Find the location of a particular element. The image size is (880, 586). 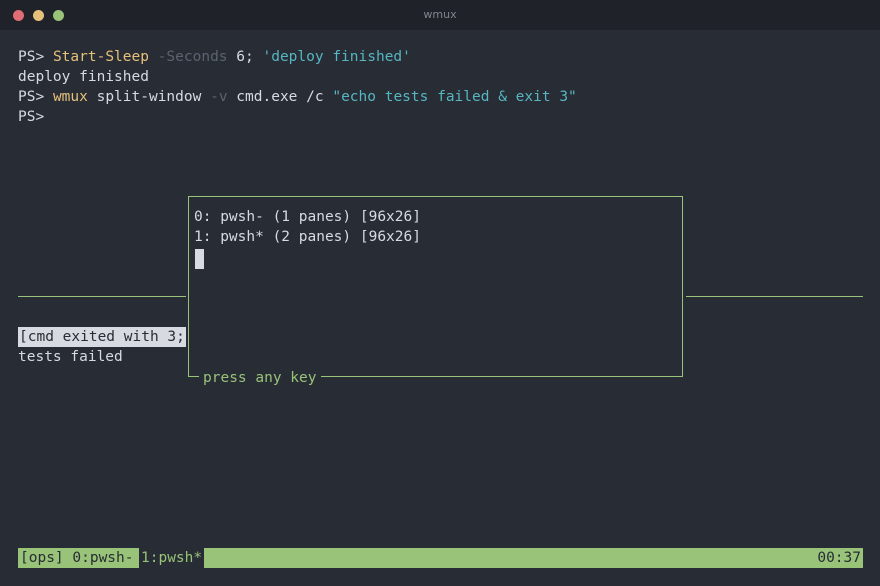

title-bar: wmux is located at coordinates (440, 15).